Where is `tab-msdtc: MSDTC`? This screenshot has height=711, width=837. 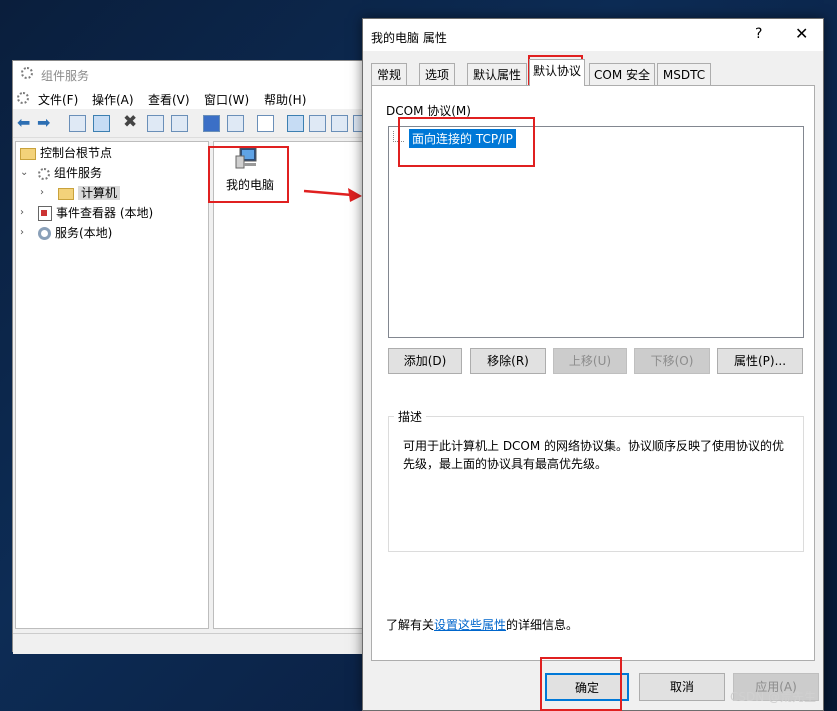 tab-msdtc: MSDTC is located at coordinates (684, 74).